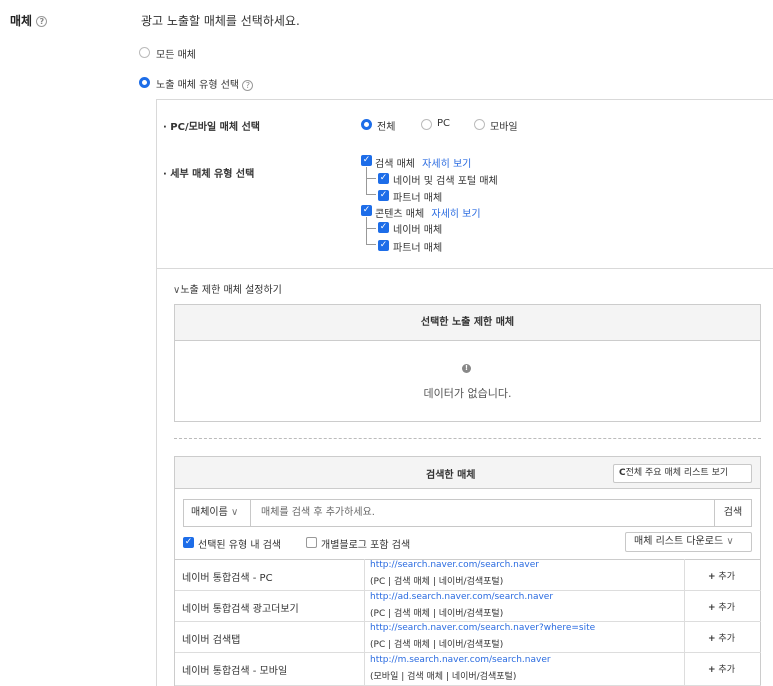  I want to click on row-media-name: 네이버 검색탭, so click(211, 640).